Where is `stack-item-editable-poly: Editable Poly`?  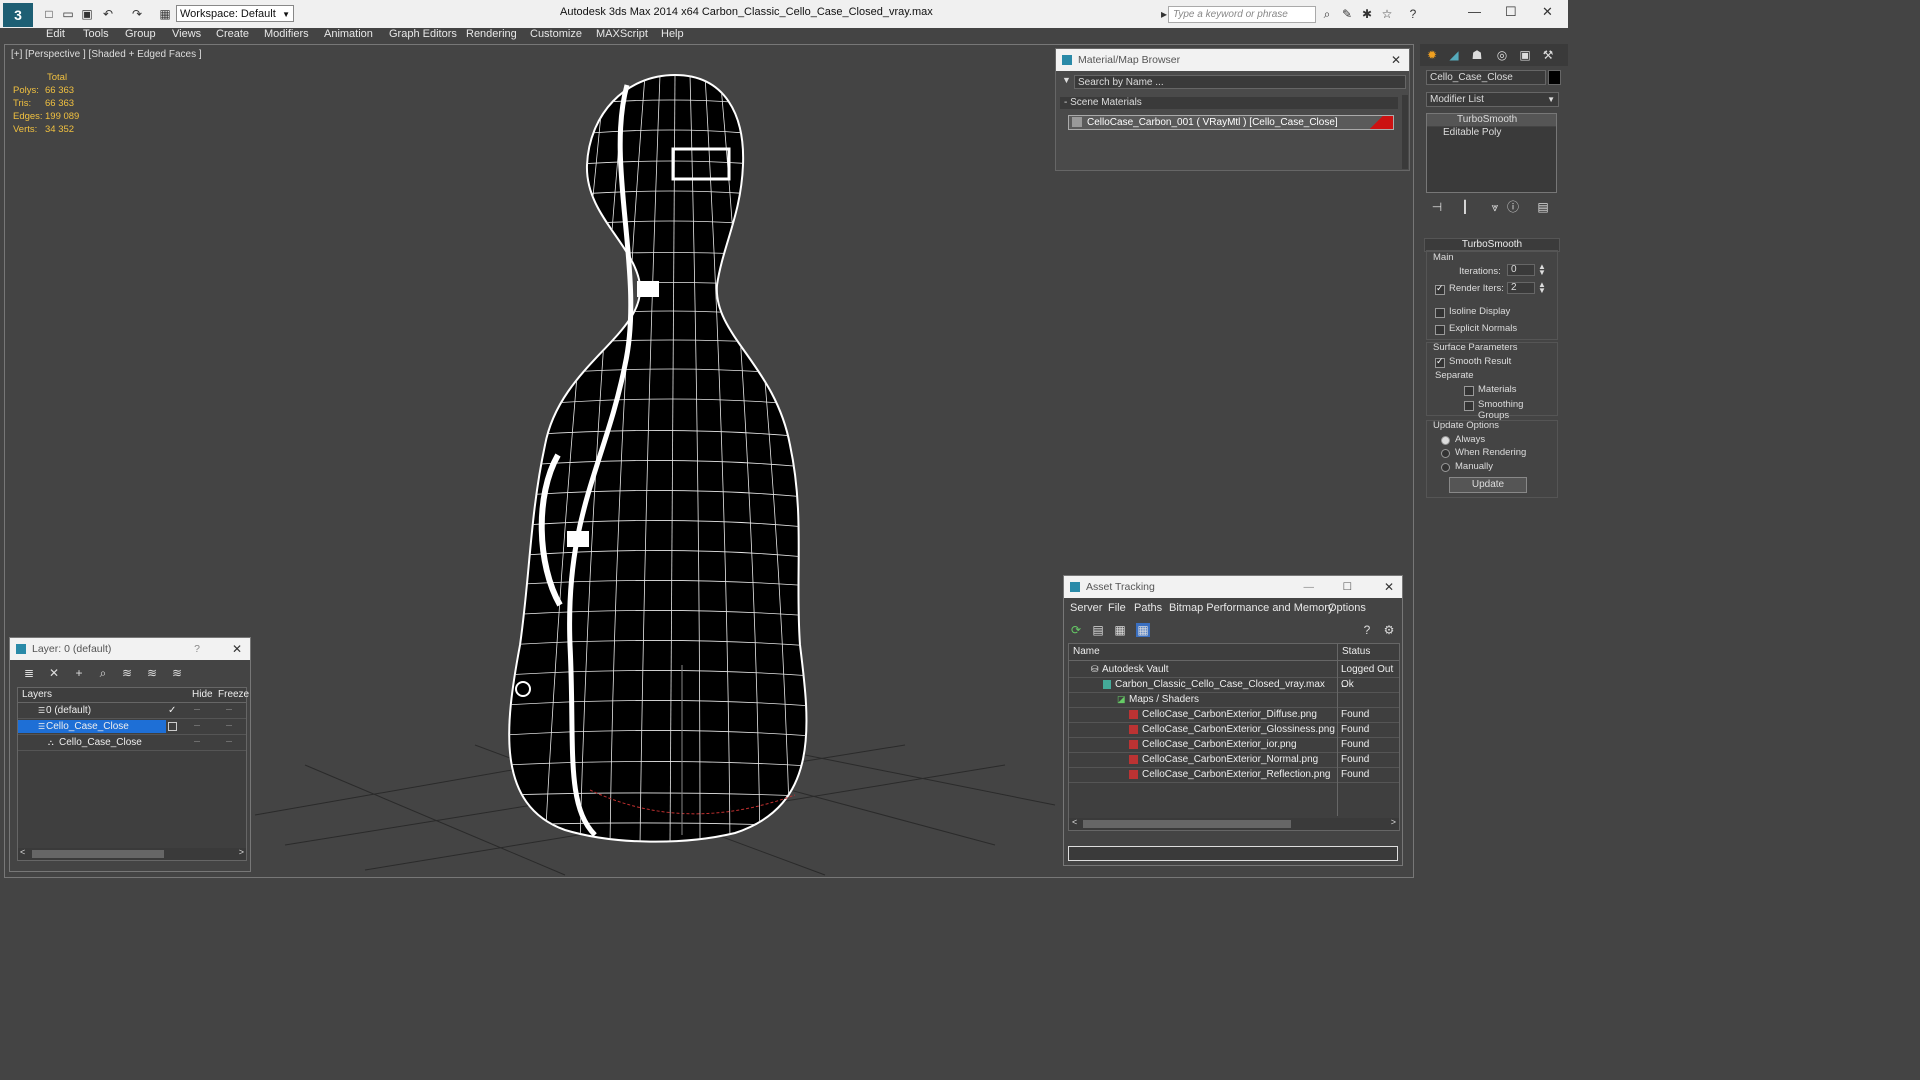 stack-item-editable-poly: Editable Poly is located at coordinates (1491, 133).